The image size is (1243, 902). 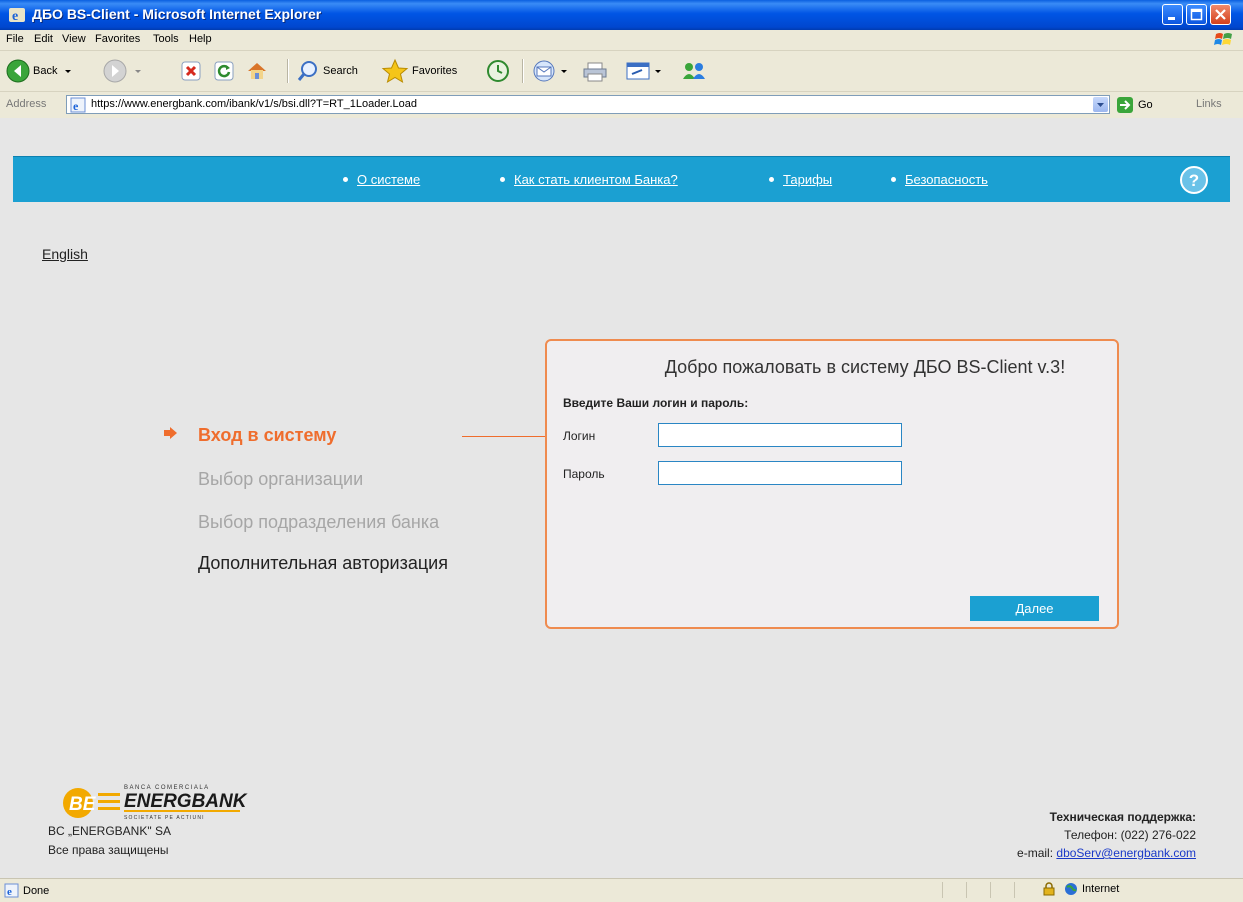 I want to click on back-button: Back, so click(x=39, y=71).